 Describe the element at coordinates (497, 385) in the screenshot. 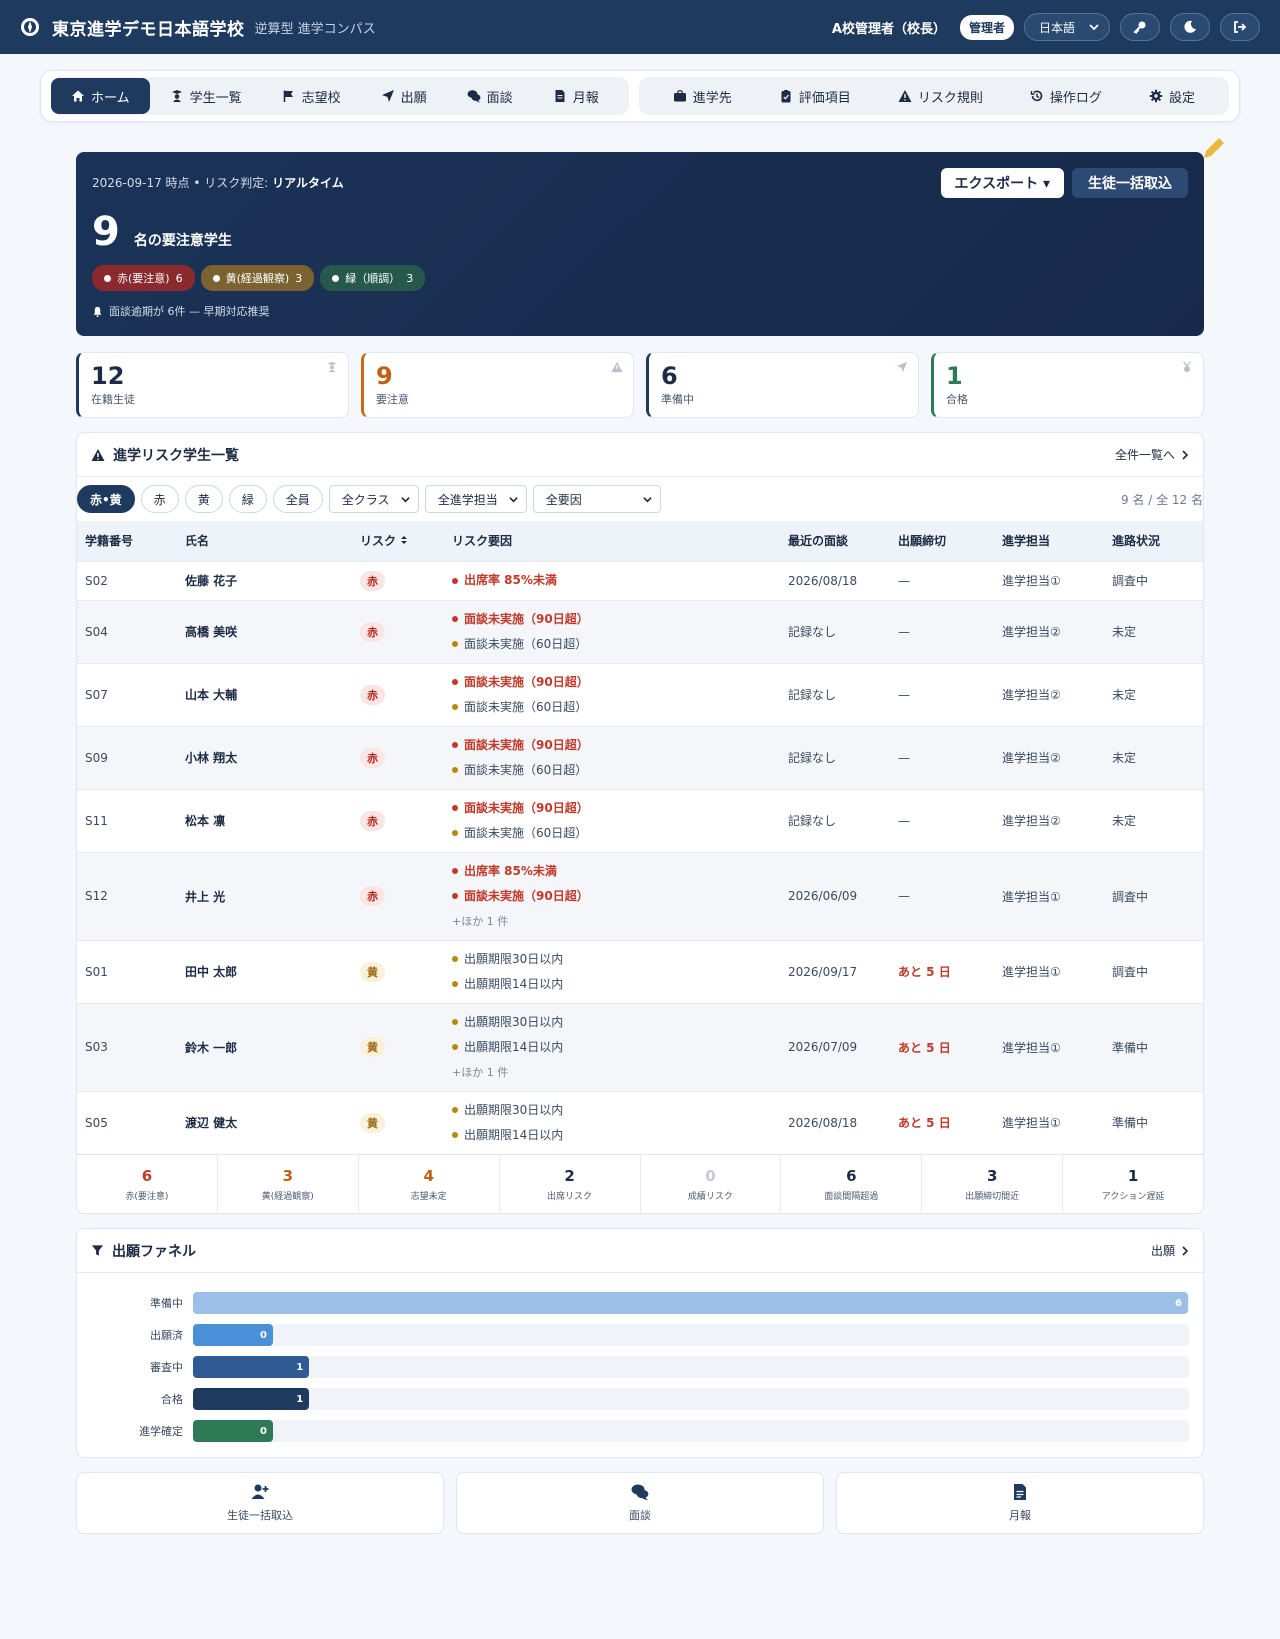

I see `kpi-at-risk: 9 要注意` at that location.